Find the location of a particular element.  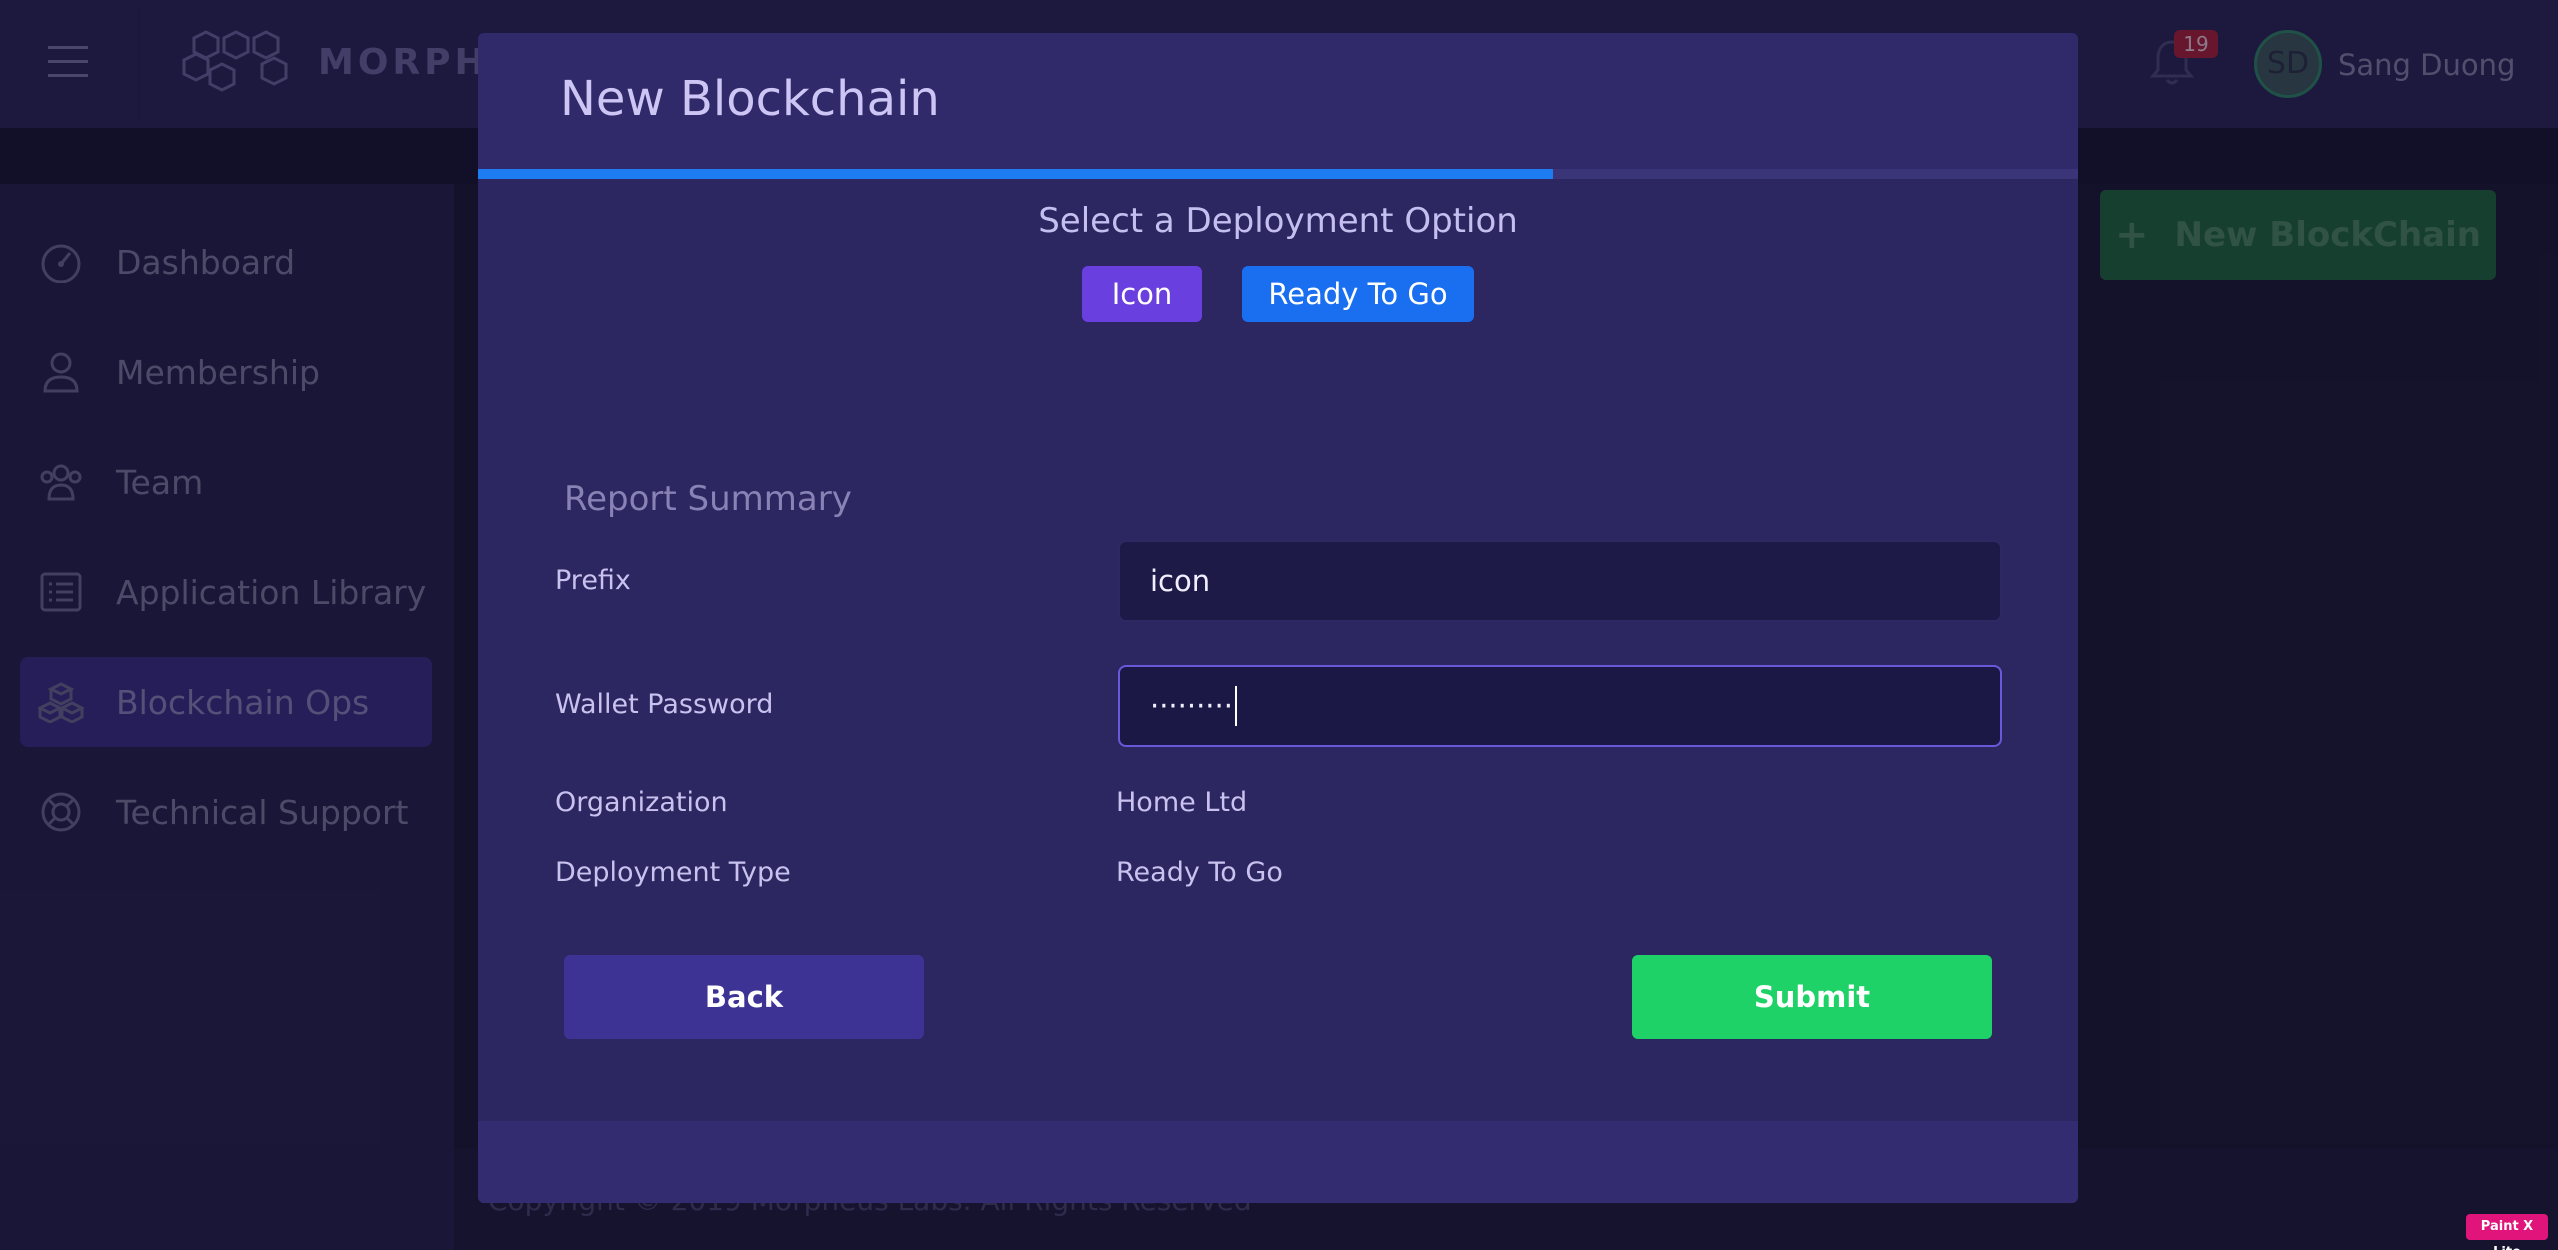

wallet-password-label: Wallet Password is located at coordinates (664, 704).